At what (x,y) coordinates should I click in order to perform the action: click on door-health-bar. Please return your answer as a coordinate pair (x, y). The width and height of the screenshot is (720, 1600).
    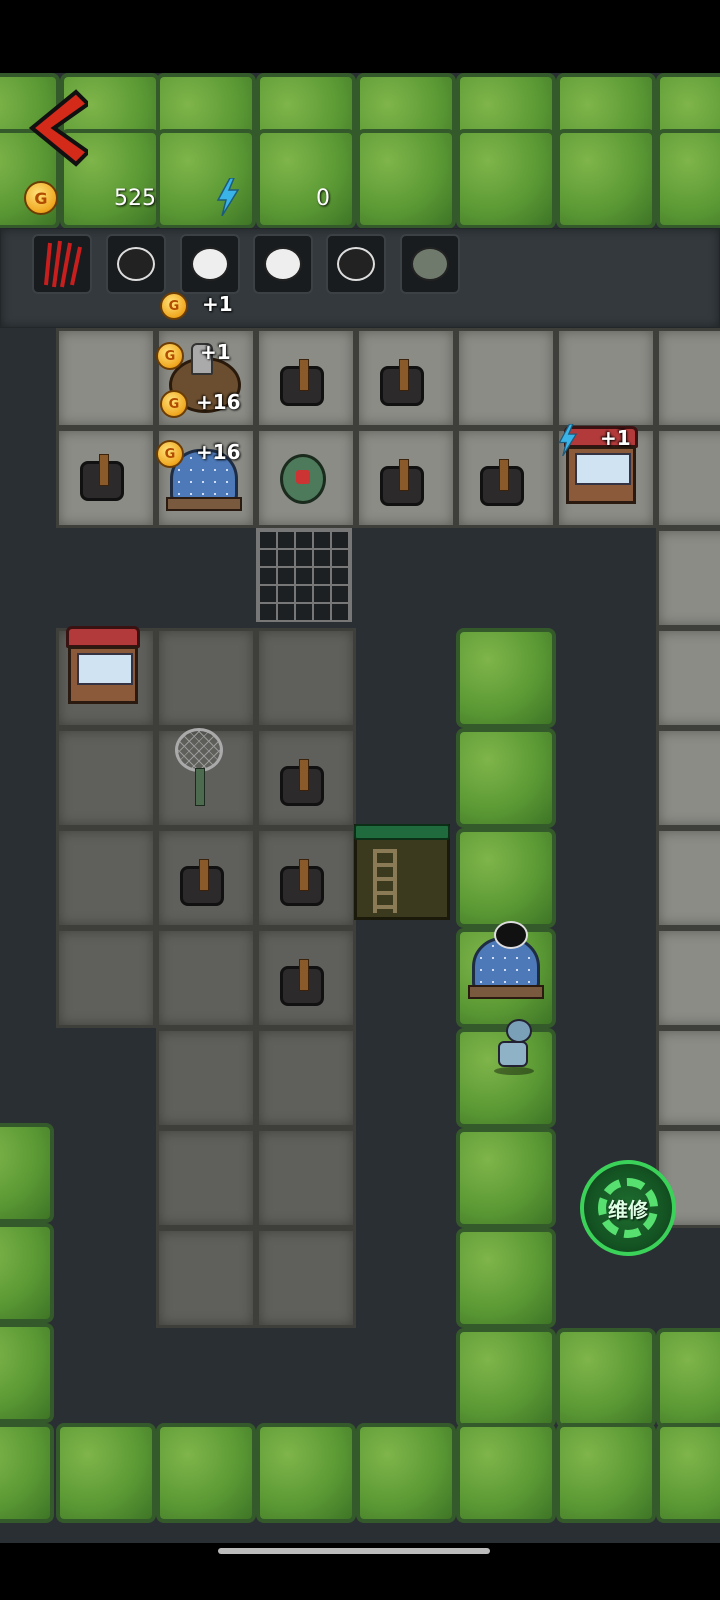
    Looking at the image, I should click on (402, 832).